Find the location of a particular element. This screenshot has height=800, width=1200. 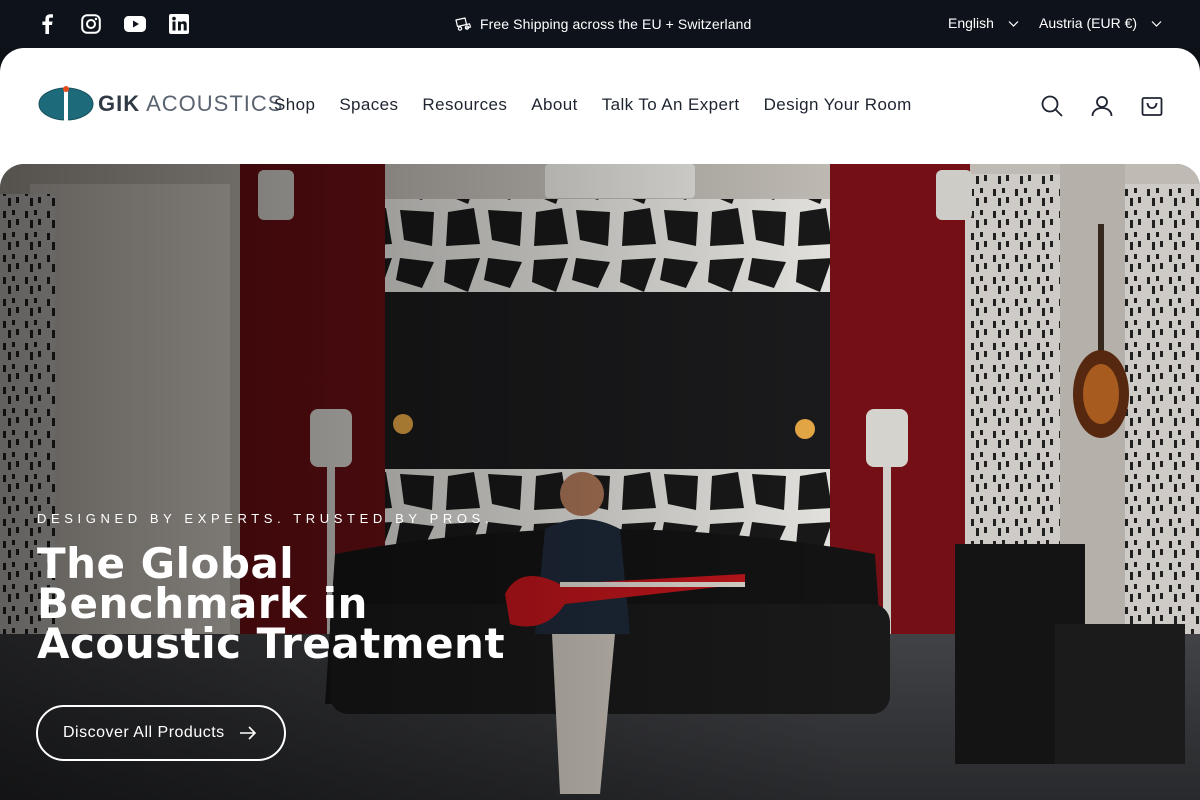

nav-talk-to-an-expert: Talk To An Expert is located at coordinates (671, 105).